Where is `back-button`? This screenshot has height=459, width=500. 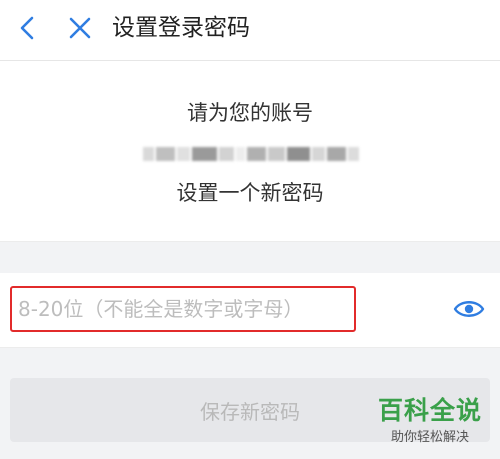 back-button is located at coordinates (28, 28).